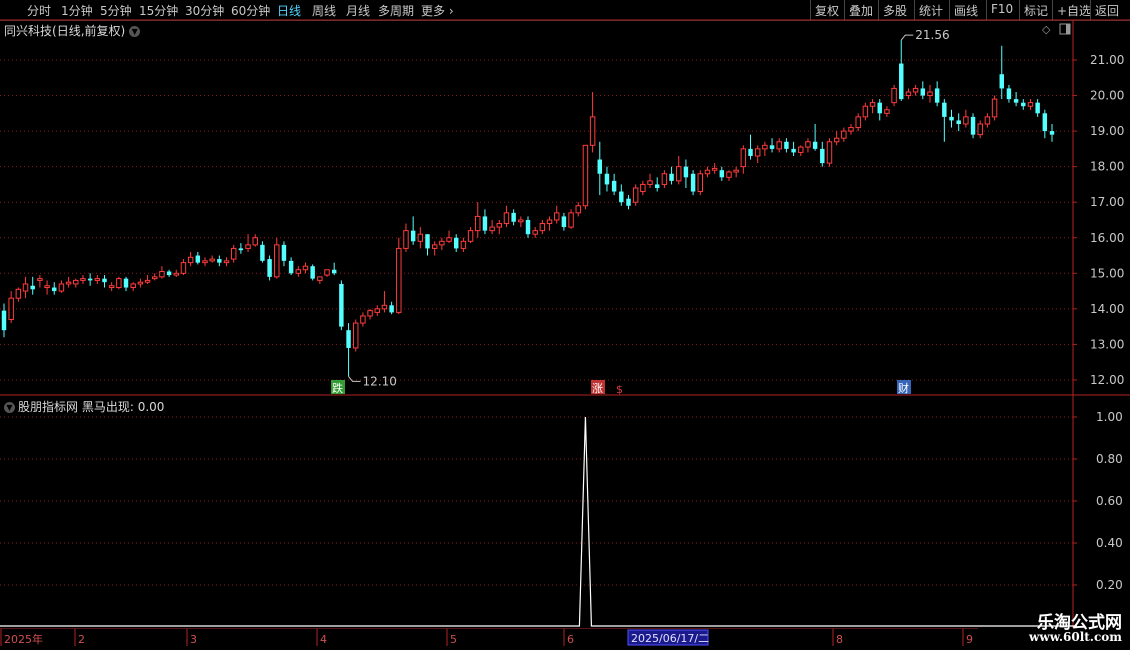 The height and width of the screenshot is (650, 1130). Describe the element at coordinates (570, 639) in the screenshot. I see `date-label: 6` at that location.